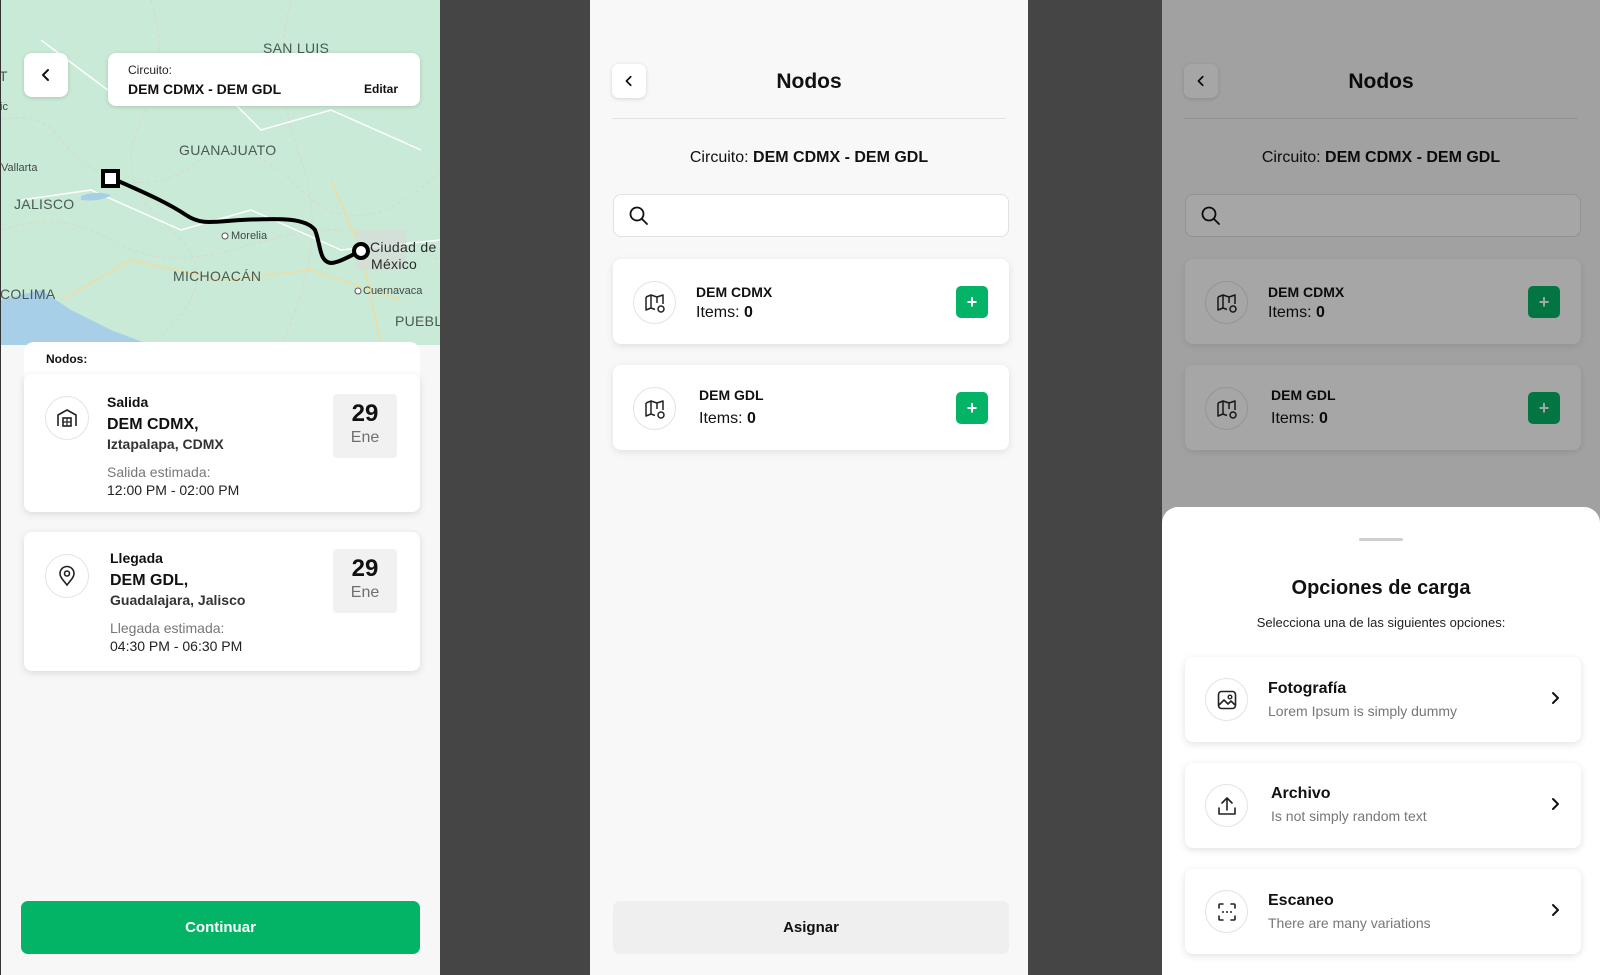 The width and height of the screenshot is (1600, 975). Describe the element at coordinates (719, 157) in the screenshot. I see `circuit-prefix: Circuito:` at that location.